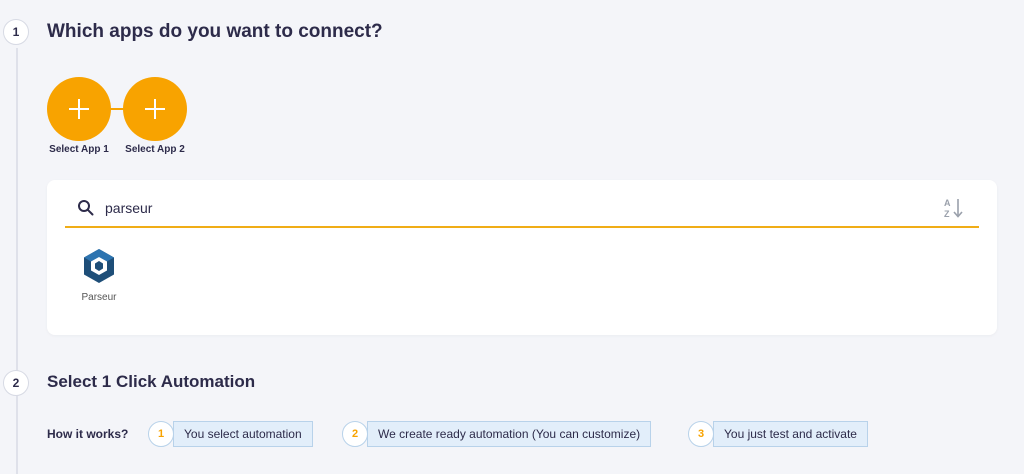  Describe the element at coordinates (947, 214) in the screenshot. I see `svg-text: Z` at that location.